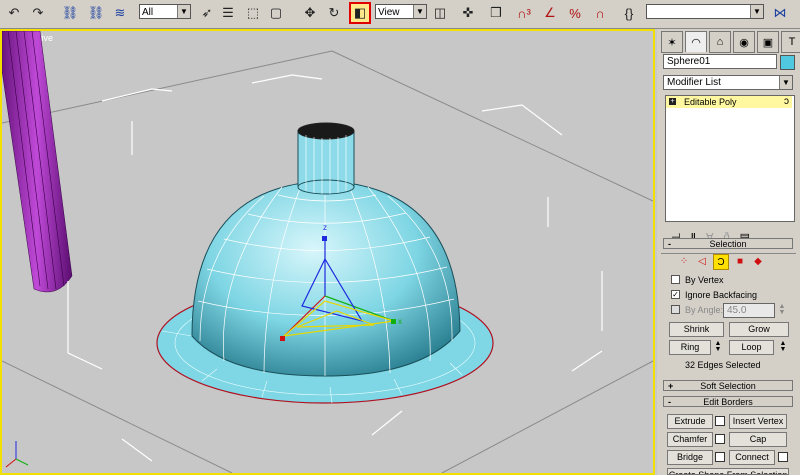 The width and height of the screenshot is (800, 475). What do you see at coordinates (696, 329) in the screenshot?
I see `shrink-button: Shrink` at bounding box center [696, 329].